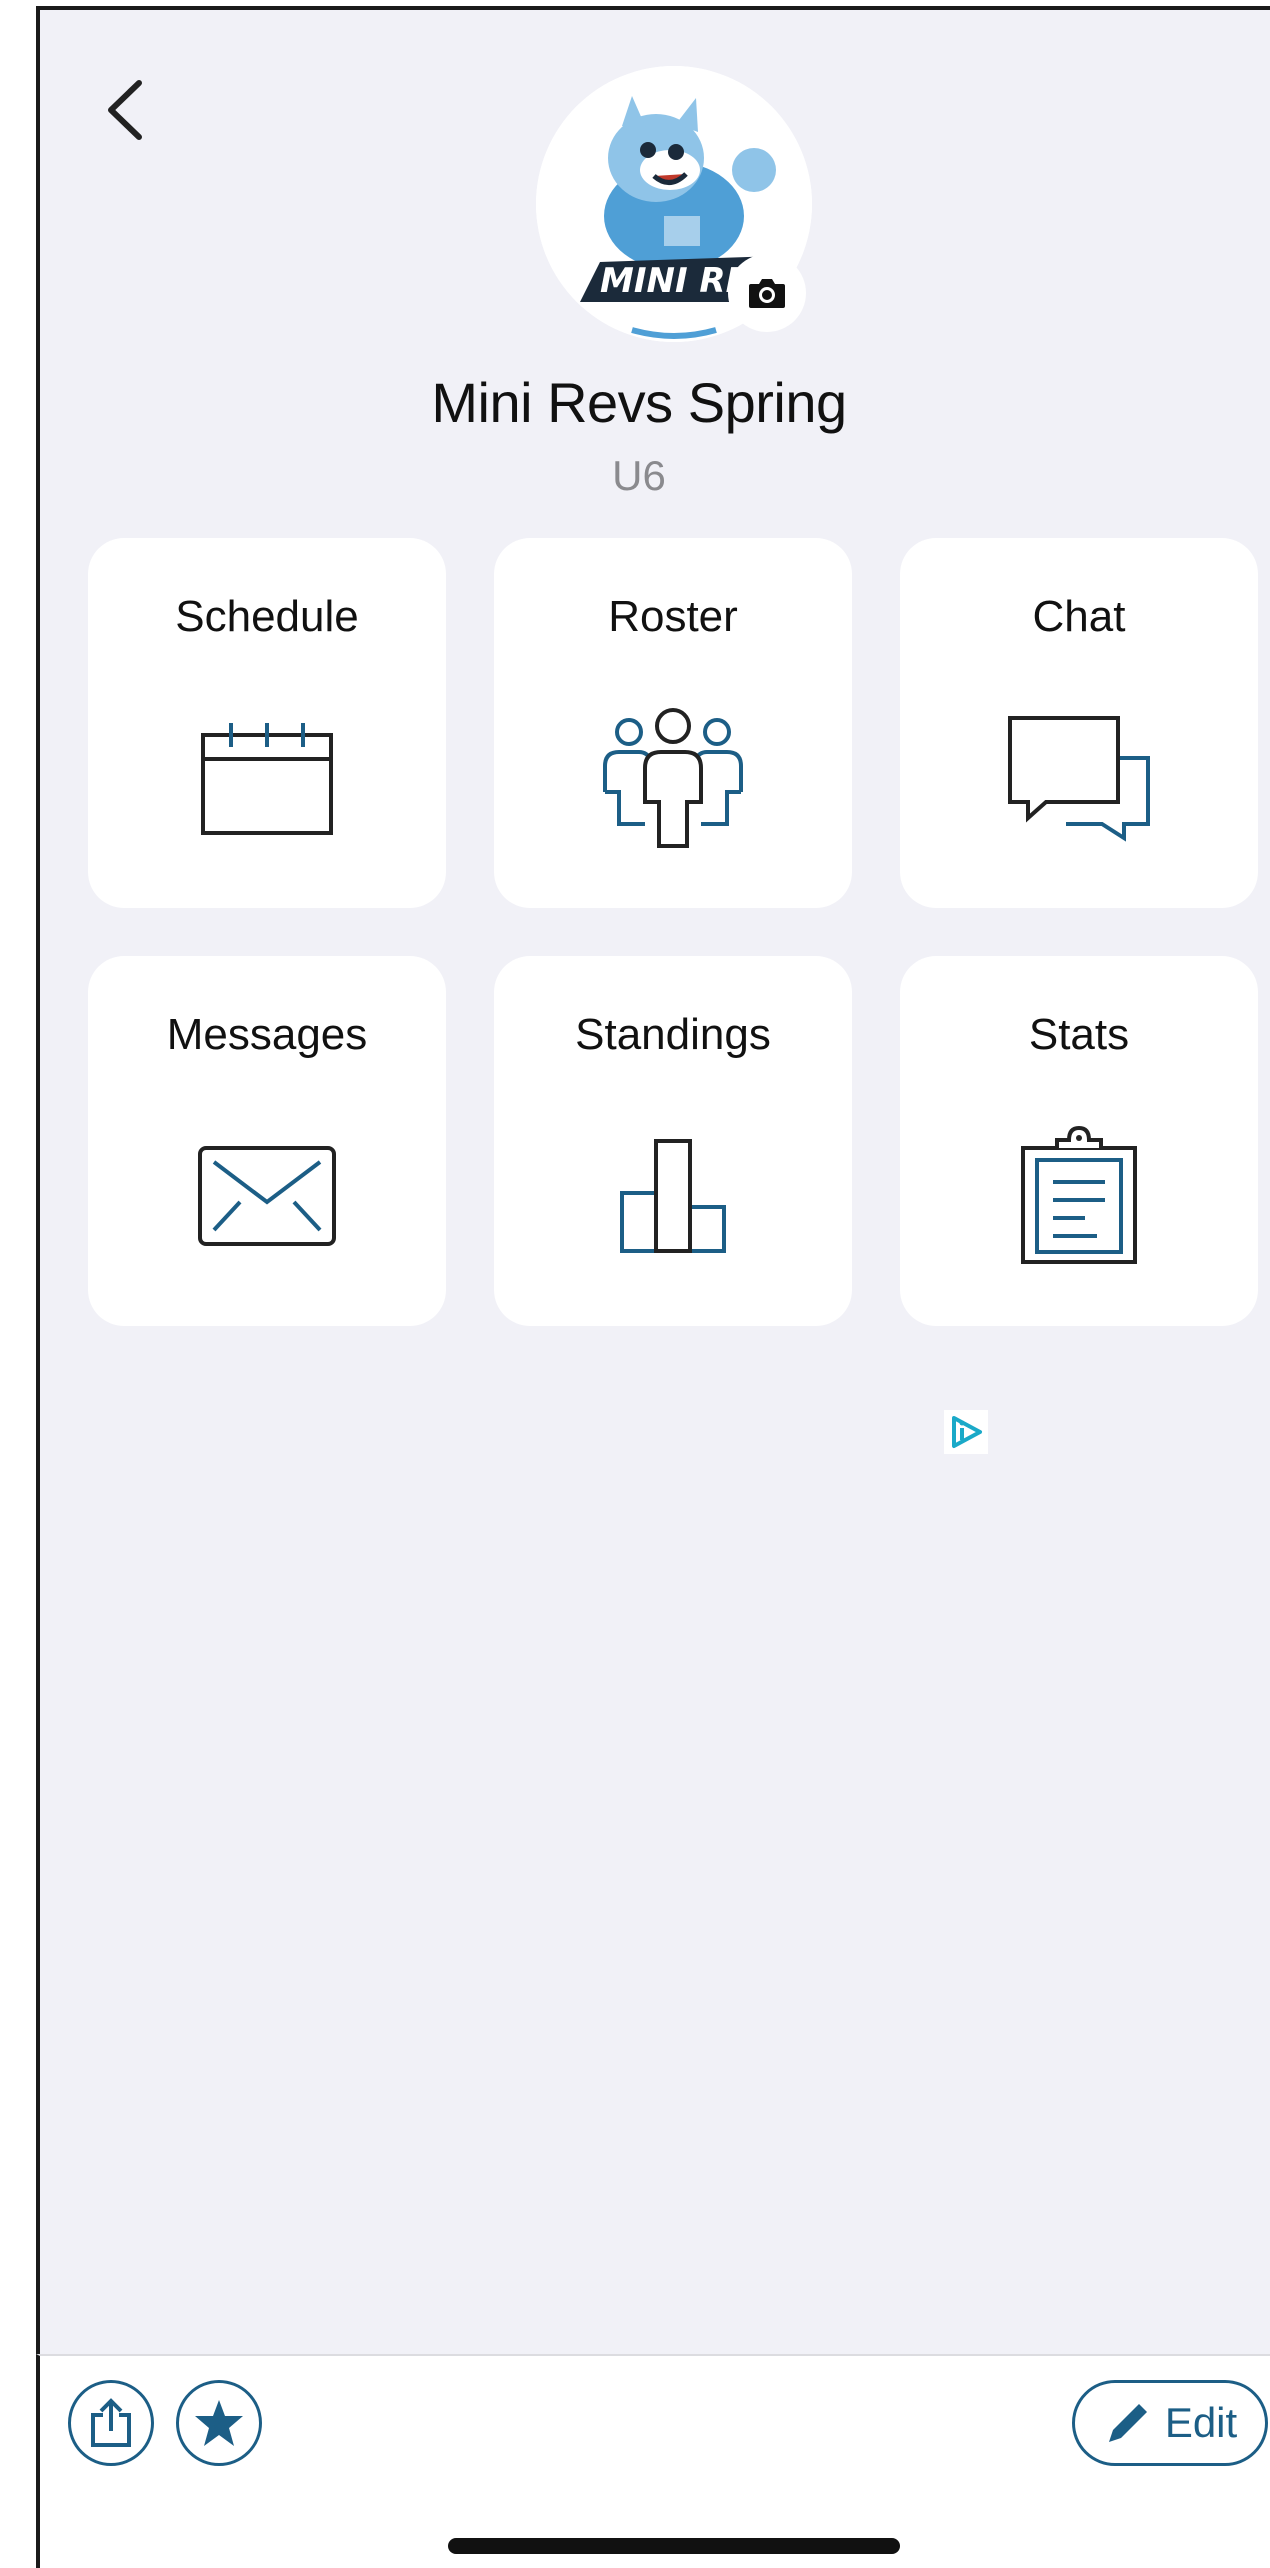 The width and height of the screenshot is (1270, 2568). Describe the element at coordinates (267, 779) in the screenshot. I see `calendar-icon` at that location.